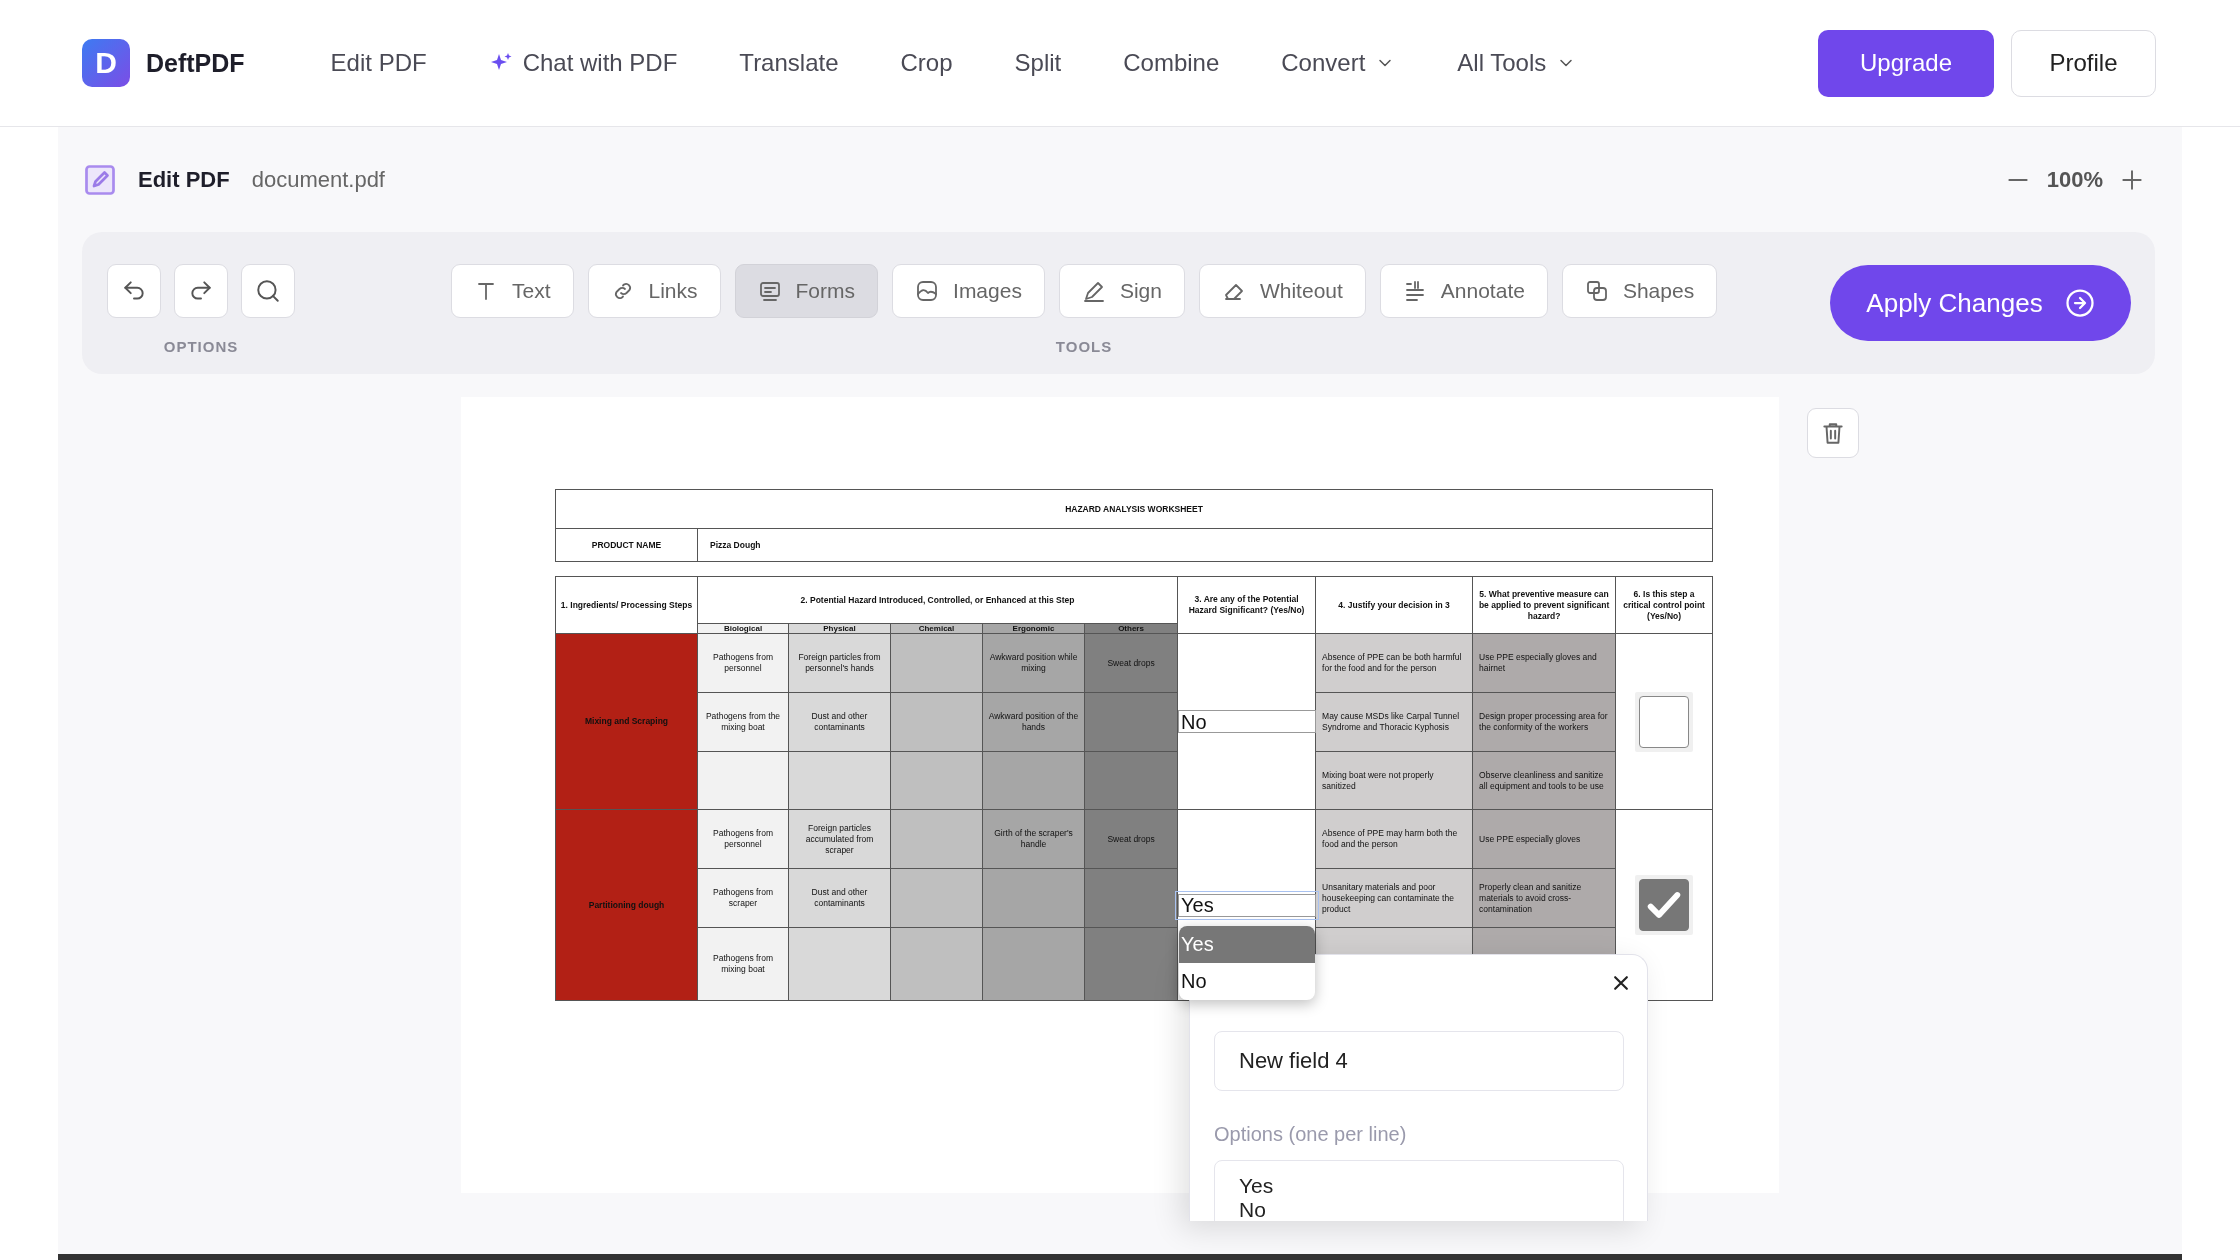 The height and width of the screenshot is (1260, 2240). I want to click on editor-title: Edit PDF, so click(184, 179).